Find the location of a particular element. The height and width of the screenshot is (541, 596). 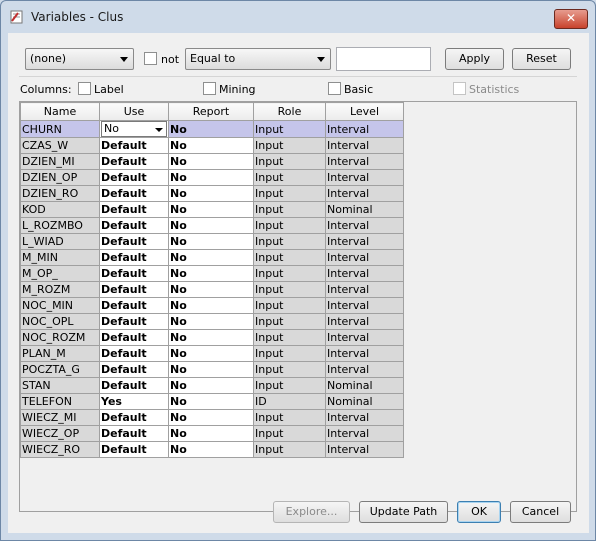

table-row: CHURN No No Input Interval is located at coordinates (212, 129).